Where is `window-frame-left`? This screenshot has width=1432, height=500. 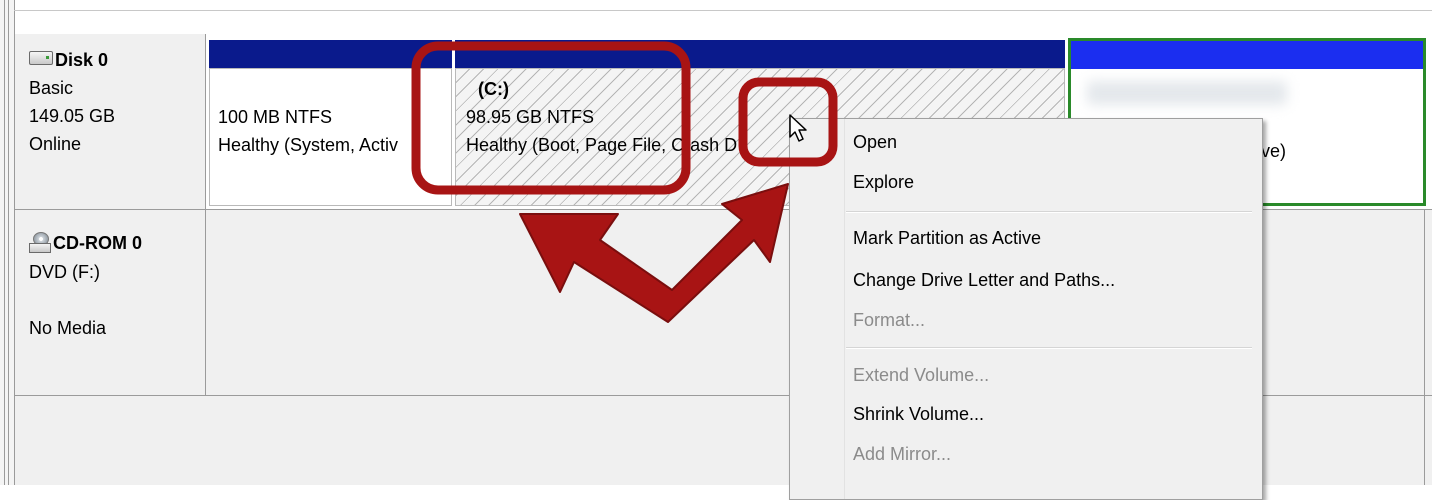
window-frame-left is located at coordinates (7, 242).